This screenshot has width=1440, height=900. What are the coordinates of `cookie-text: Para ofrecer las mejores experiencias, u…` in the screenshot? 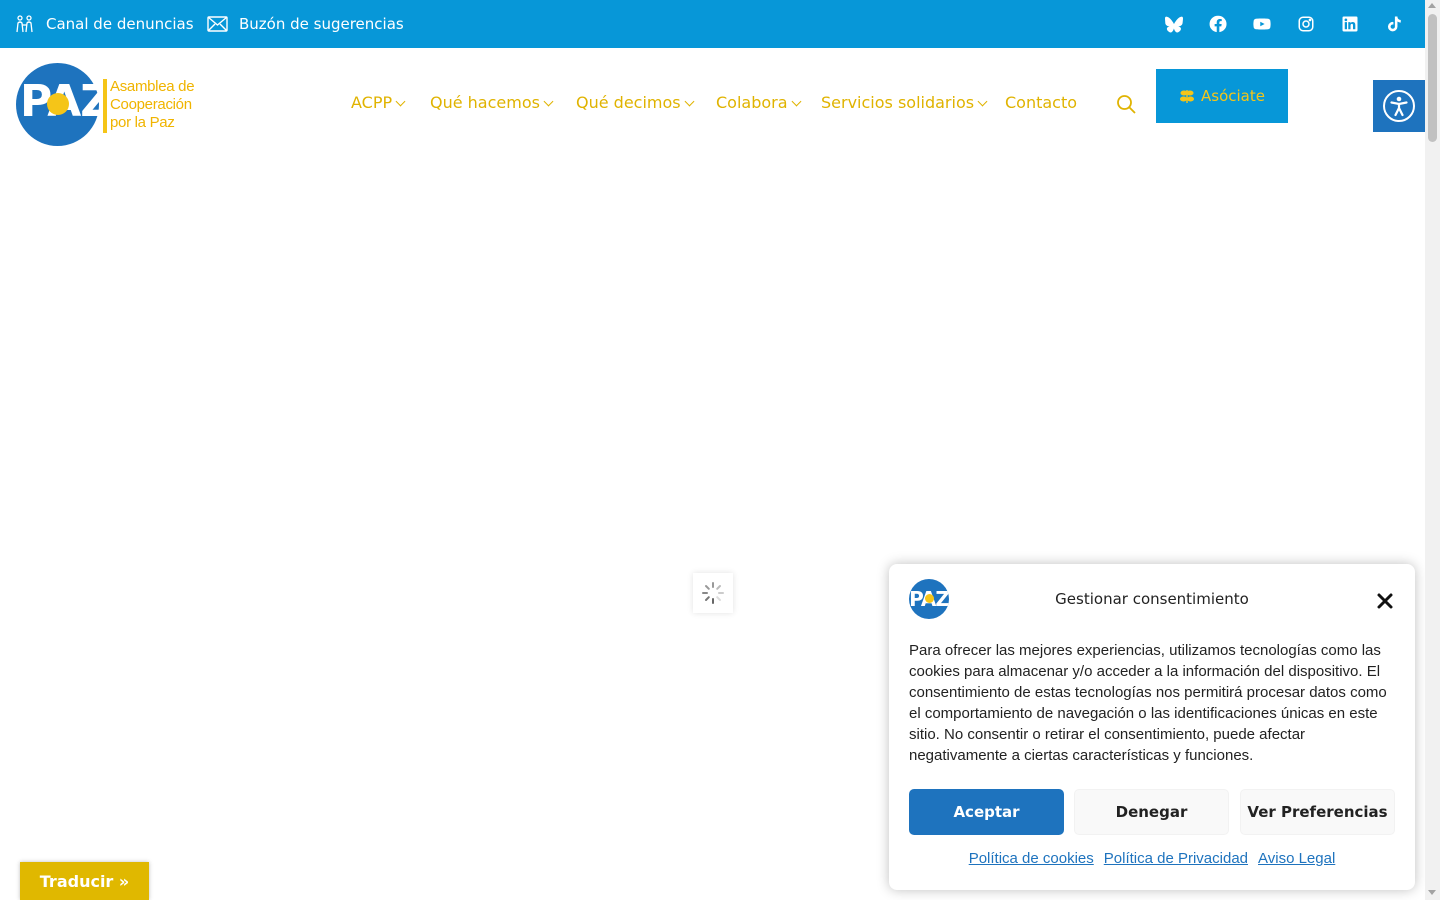 It's located at (1148, 703).